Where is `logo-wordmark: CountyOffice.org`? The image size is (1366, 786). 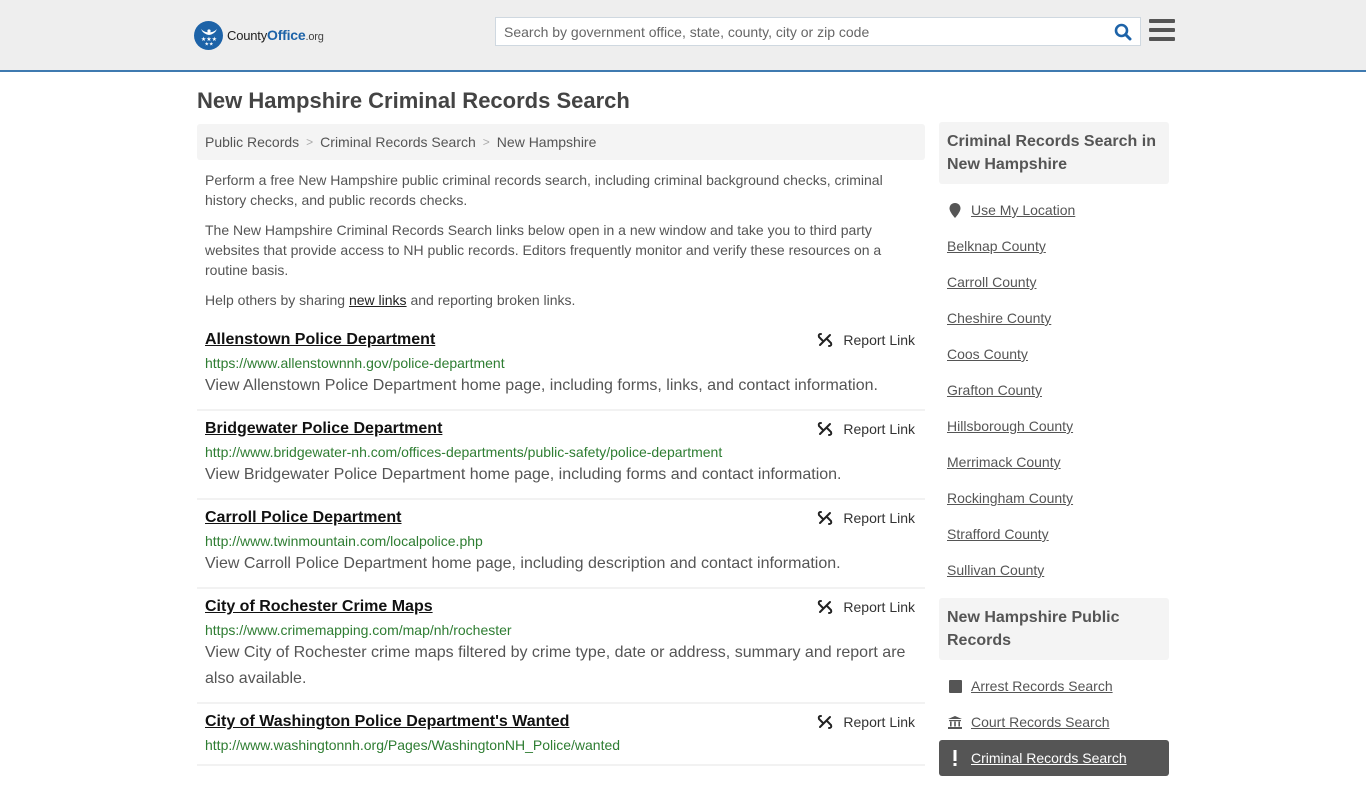
logo-wordmark: CountyOffice.org is located at coordinates (275, 35).